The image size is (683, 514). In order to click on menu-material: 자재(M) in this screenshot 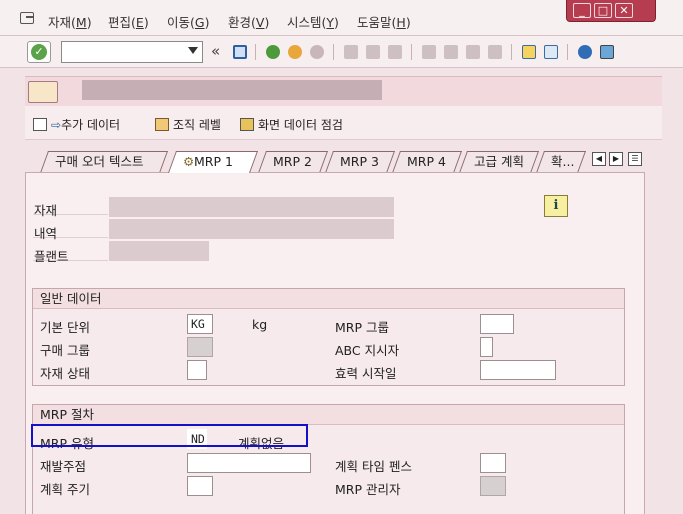, I will do `click(70, 21)`.